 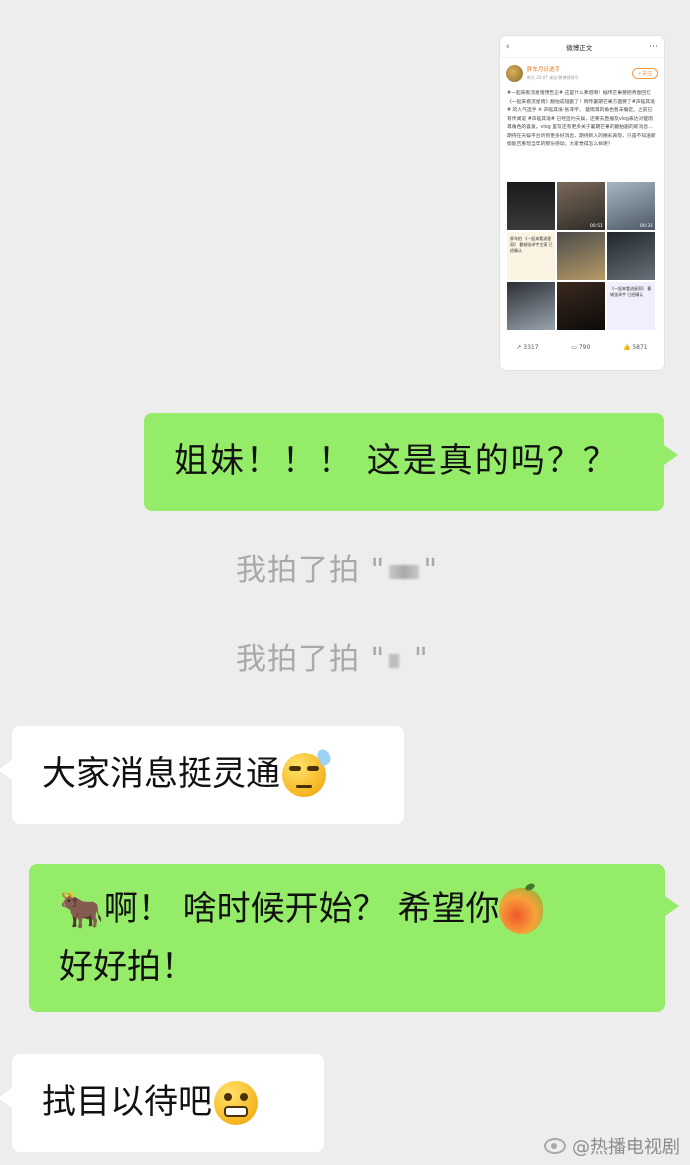 What do you see at coordinates (527, 347) in the screenshot?
I see `mini-repost: ↗ 3317` at bounding box center [527, 347].